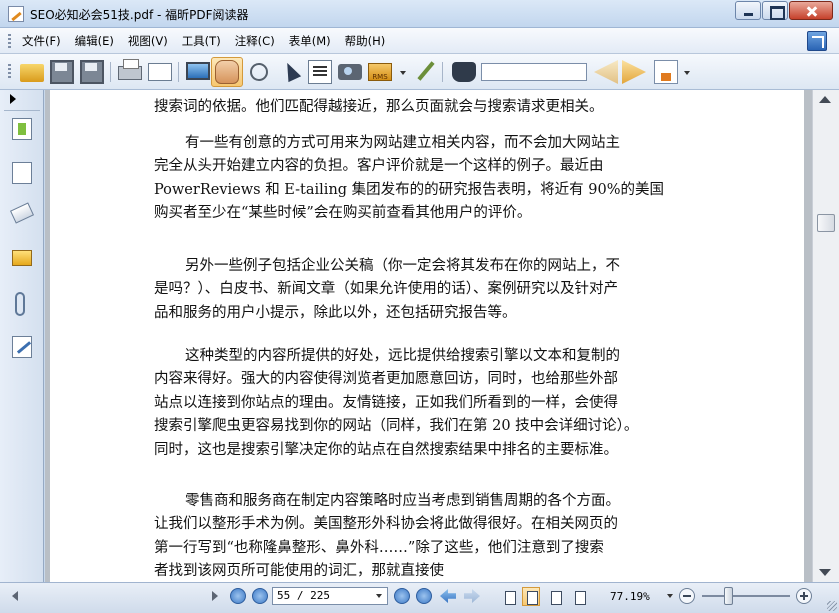 Image resolution: width=839 pixels, height=613 pixels. What do you see at coordinates (748, 10) in the screenshot?
I see `minimize-button` at bounding box center [748, 10].